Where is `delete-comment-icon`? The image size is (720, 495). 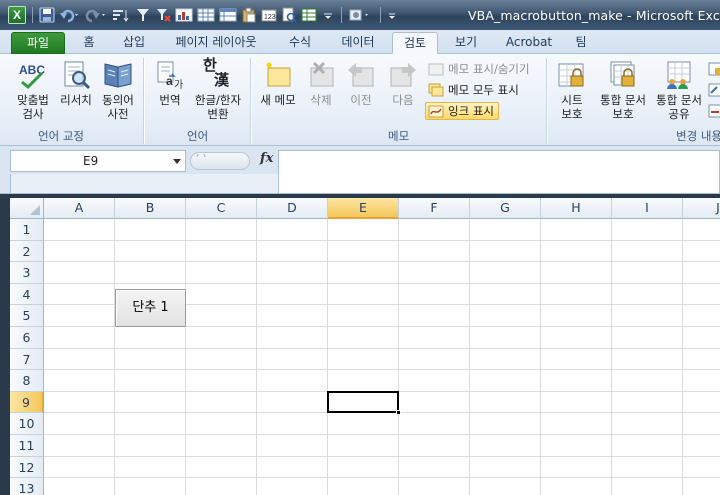 delete-comment-icon is located at coordinates (321, 75).